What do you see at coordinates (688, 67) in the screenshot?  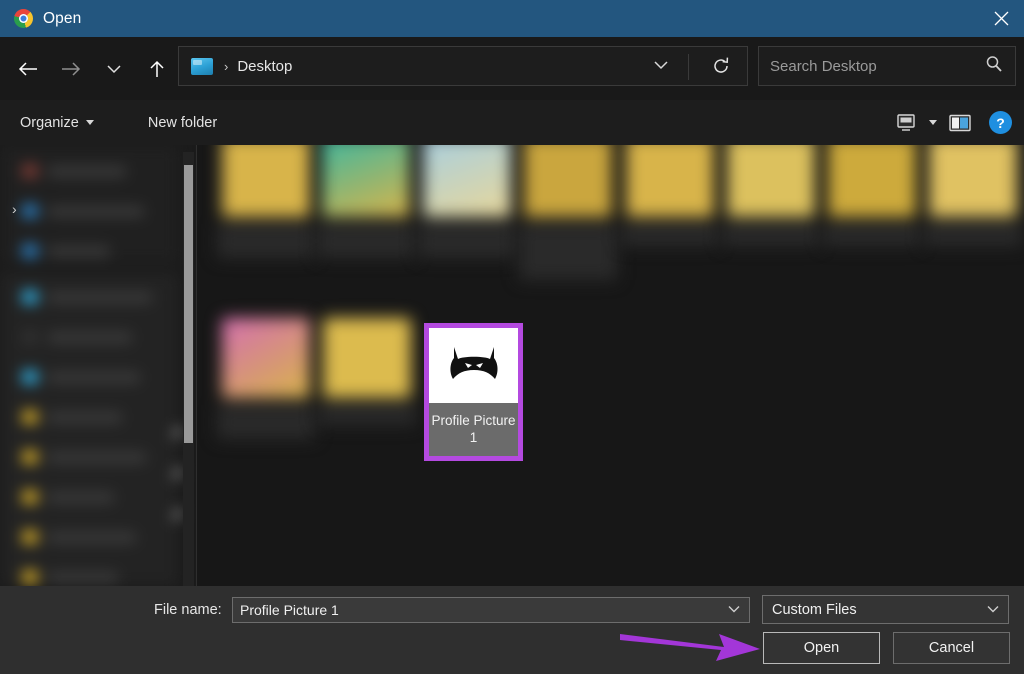 I see `address-divider` at bounding box center [688, 67].